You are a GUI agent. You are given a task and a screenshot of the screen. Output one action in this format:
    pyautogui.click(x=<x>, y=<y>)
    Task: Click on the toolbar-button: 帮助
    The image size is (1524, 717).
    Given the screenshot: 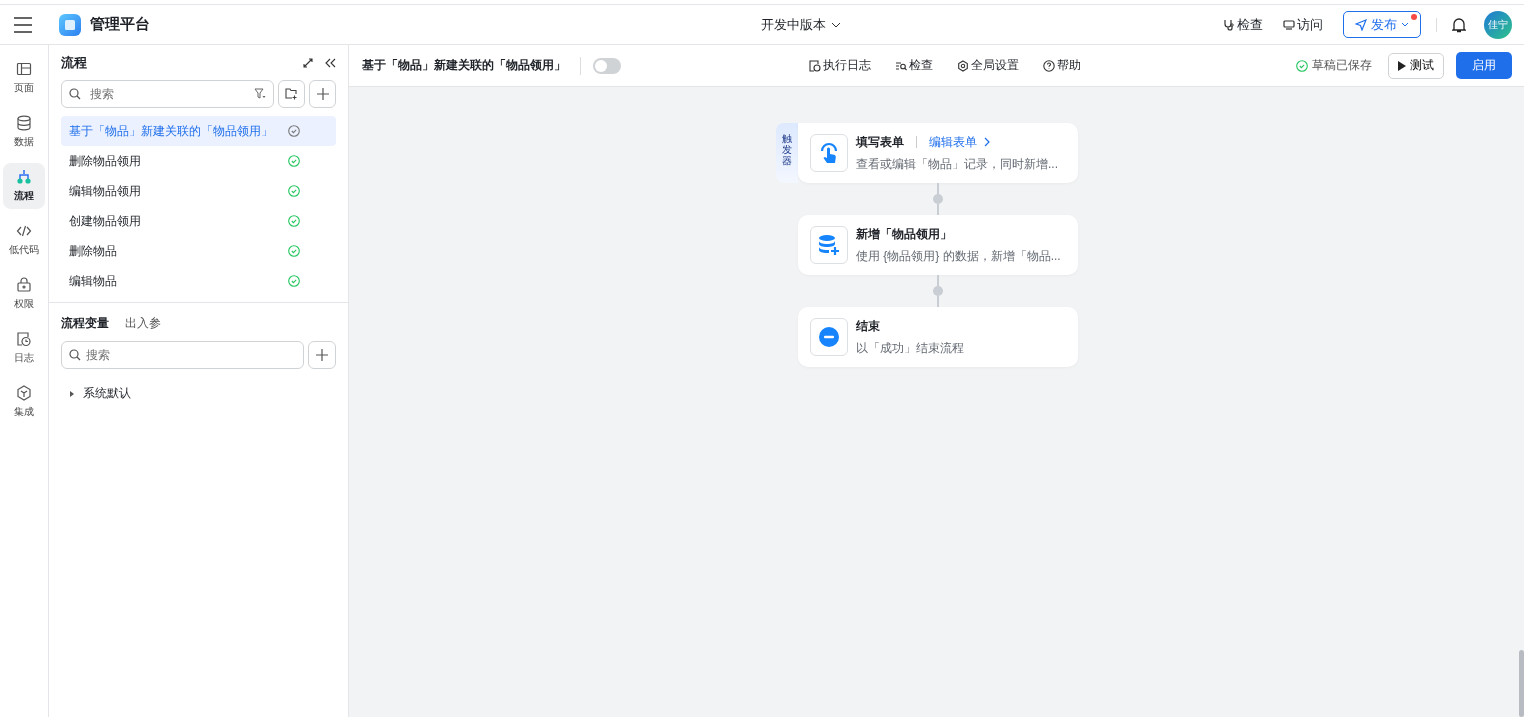 What is the action you would take?
    pyautogui.click(x=1062, y=65)
    